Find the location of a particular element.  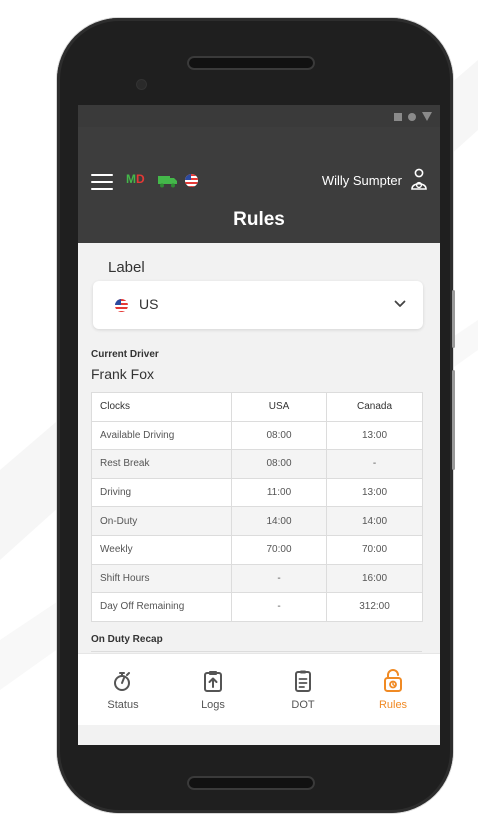

table-row: Weekly 70:00 70:00 is located at coordinates (257, 549).